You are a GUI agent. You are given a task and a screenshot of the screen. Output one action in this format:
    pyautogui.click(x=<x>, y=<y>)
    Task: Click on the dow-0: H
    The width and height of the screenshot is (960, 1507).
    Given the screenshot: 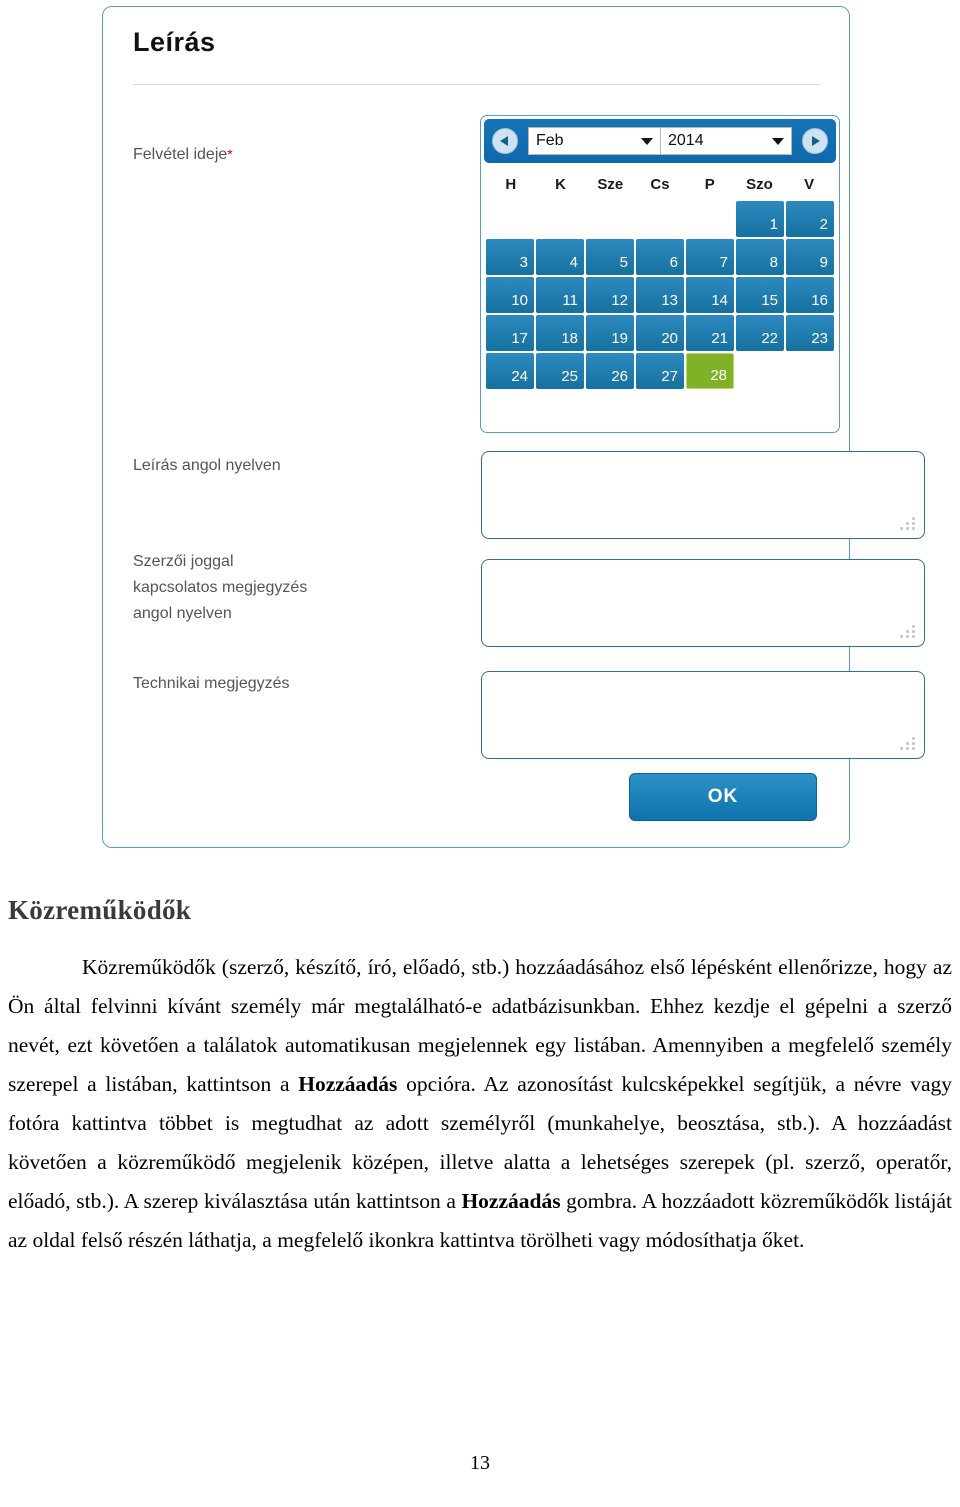 What is the action you would take?
    pyautogui.click(x=511, y=184)
    